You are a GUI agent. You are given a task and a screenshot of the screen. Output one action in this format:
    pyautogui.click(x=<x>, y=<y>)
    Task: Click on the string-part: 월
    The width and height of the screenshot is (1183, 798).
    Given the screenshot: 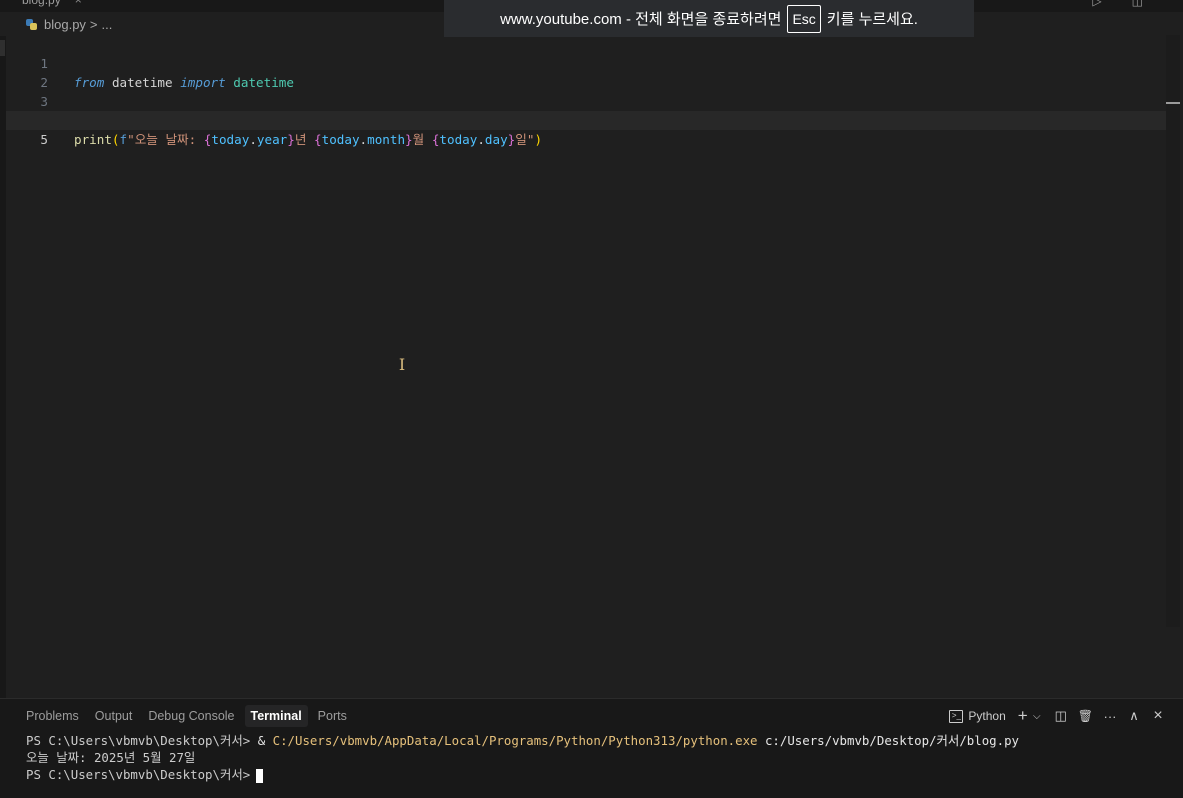 What is the action you would take?
    pyautogui.click(x=422, y=139)
    